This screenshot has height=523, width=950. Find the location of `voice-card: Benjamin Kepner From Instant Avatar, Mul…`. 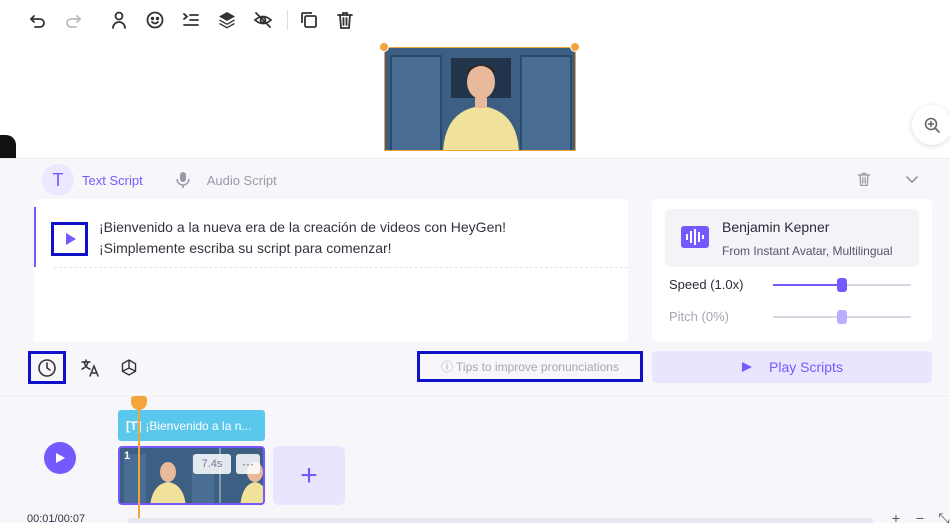

voice-card: Benjamin Kepner From Instant Avatar, Mul… is located at coordinates (792, 270).